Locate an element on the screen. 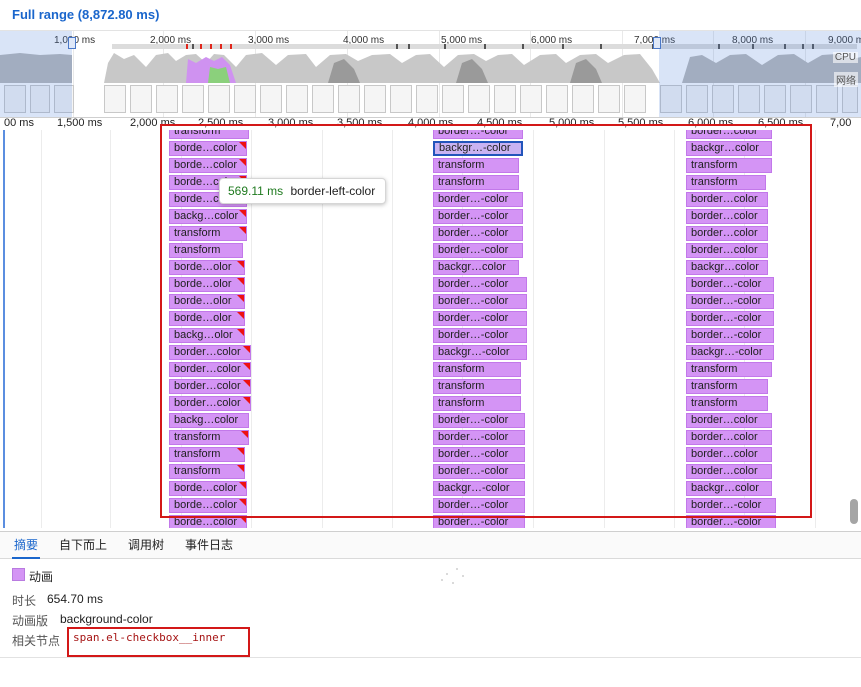  duration-label: 时长 is located at coordinates (24, 601).